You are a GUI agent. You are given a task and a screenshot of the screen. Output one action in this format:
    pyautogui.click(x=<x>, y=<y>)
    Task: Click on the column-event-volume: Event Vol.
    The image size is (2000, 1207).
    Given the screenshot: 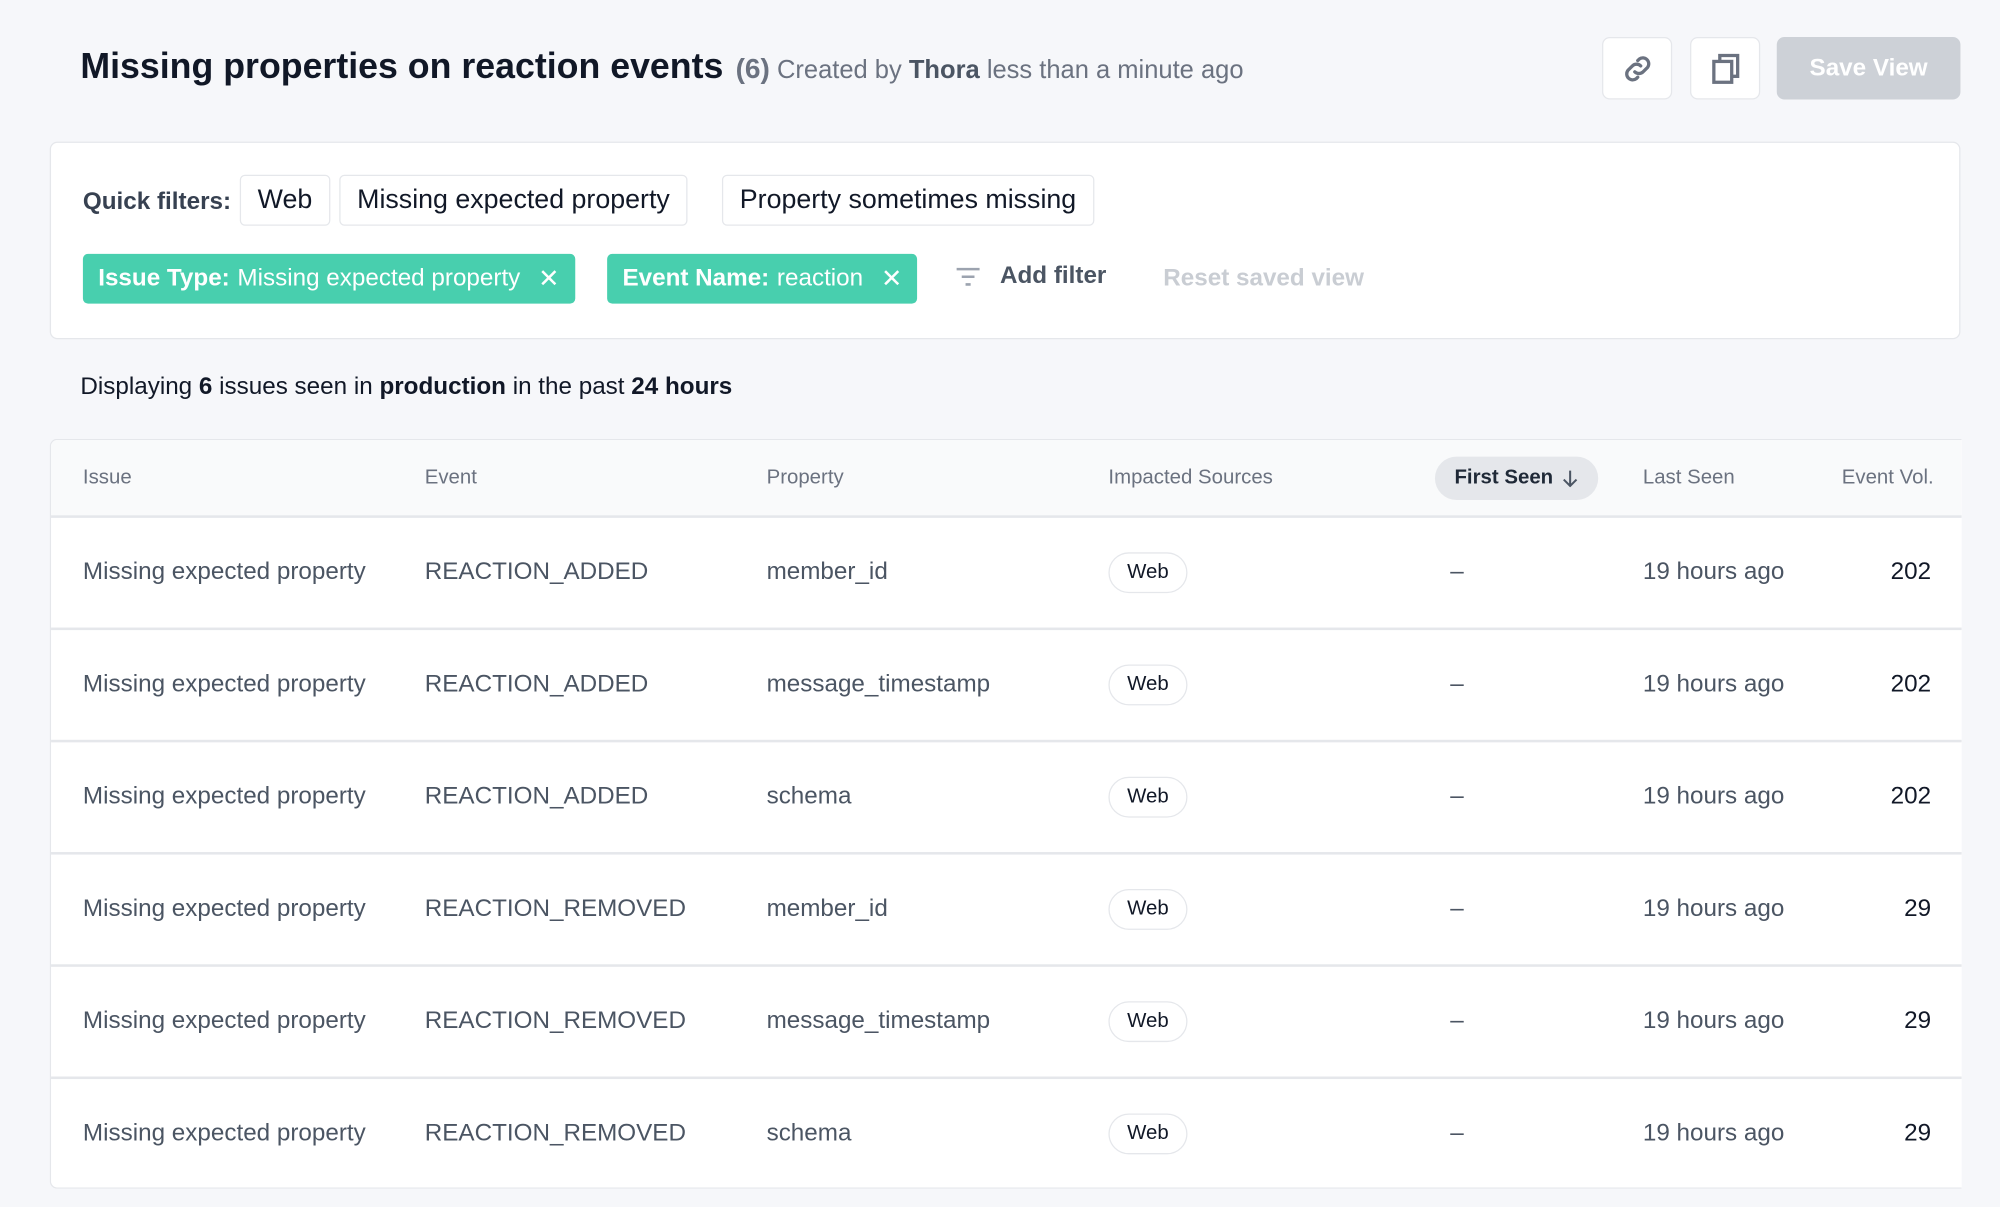 What is the action you would take?
    pyautogui.click(x=1888, y=478)
    